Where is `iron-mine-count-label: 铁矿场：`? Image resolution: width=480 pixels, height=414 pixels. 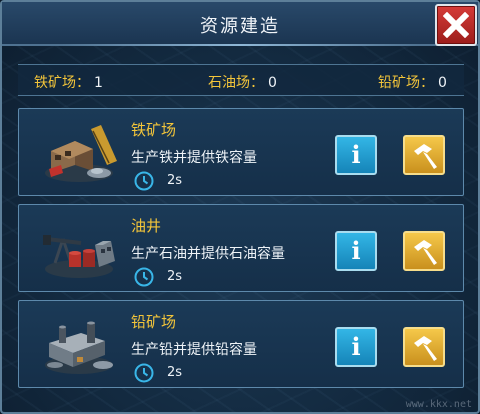
iron-mine-count-label: 铁矿场： is located at coordinates (62, 83).